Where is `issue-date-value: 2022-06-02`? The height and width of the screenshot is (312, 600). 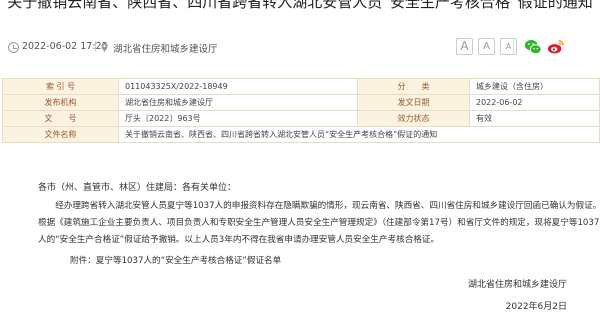 issue-date-value: 2022-06-02 is located at coordinates (534, 102).